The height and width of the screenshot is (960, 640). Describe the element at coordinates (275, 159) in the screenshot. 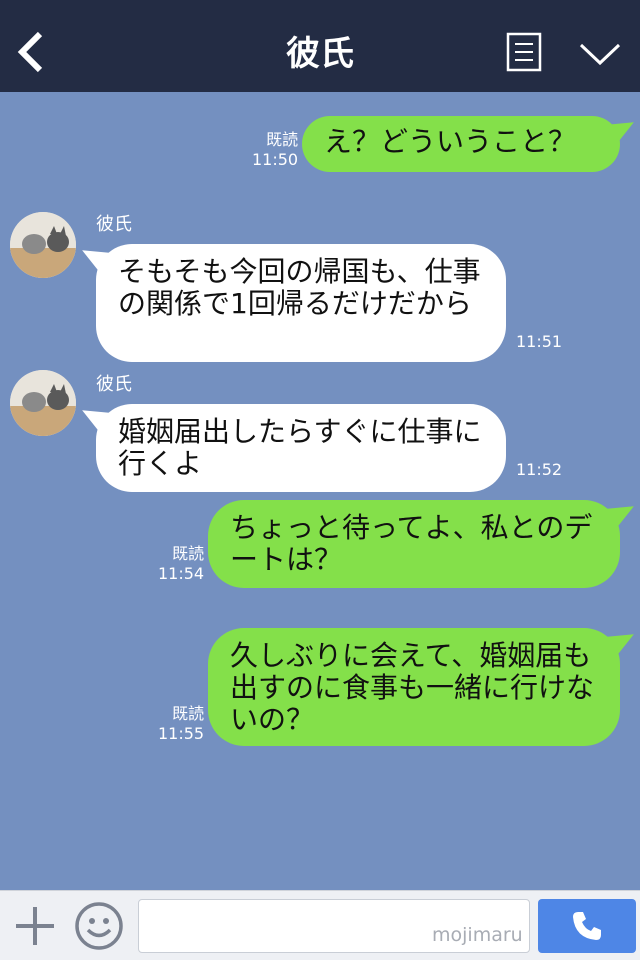

I see `message-time: 11:50` at that location.